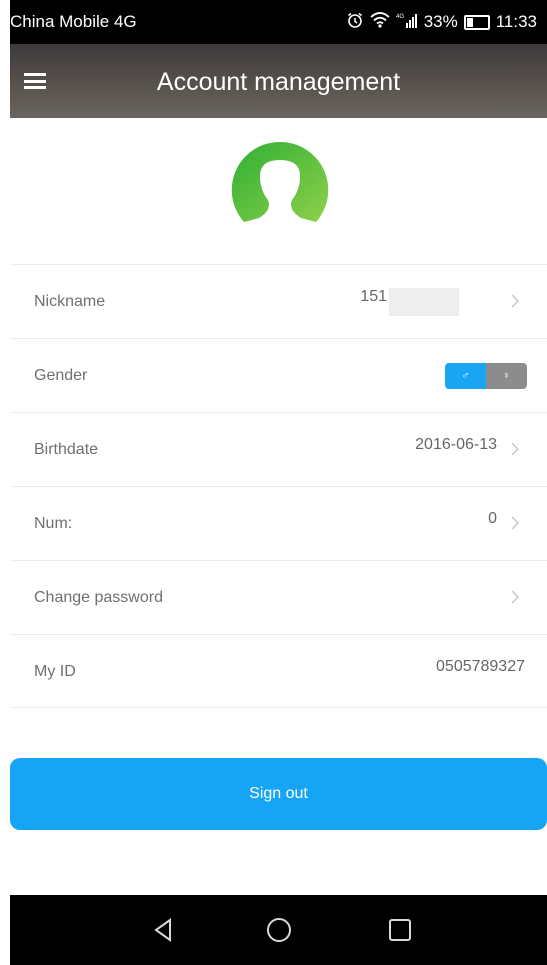 This screenshot has height=965, width=547. I want to click on row-nickname: Nickname 151, so click(278, 301).